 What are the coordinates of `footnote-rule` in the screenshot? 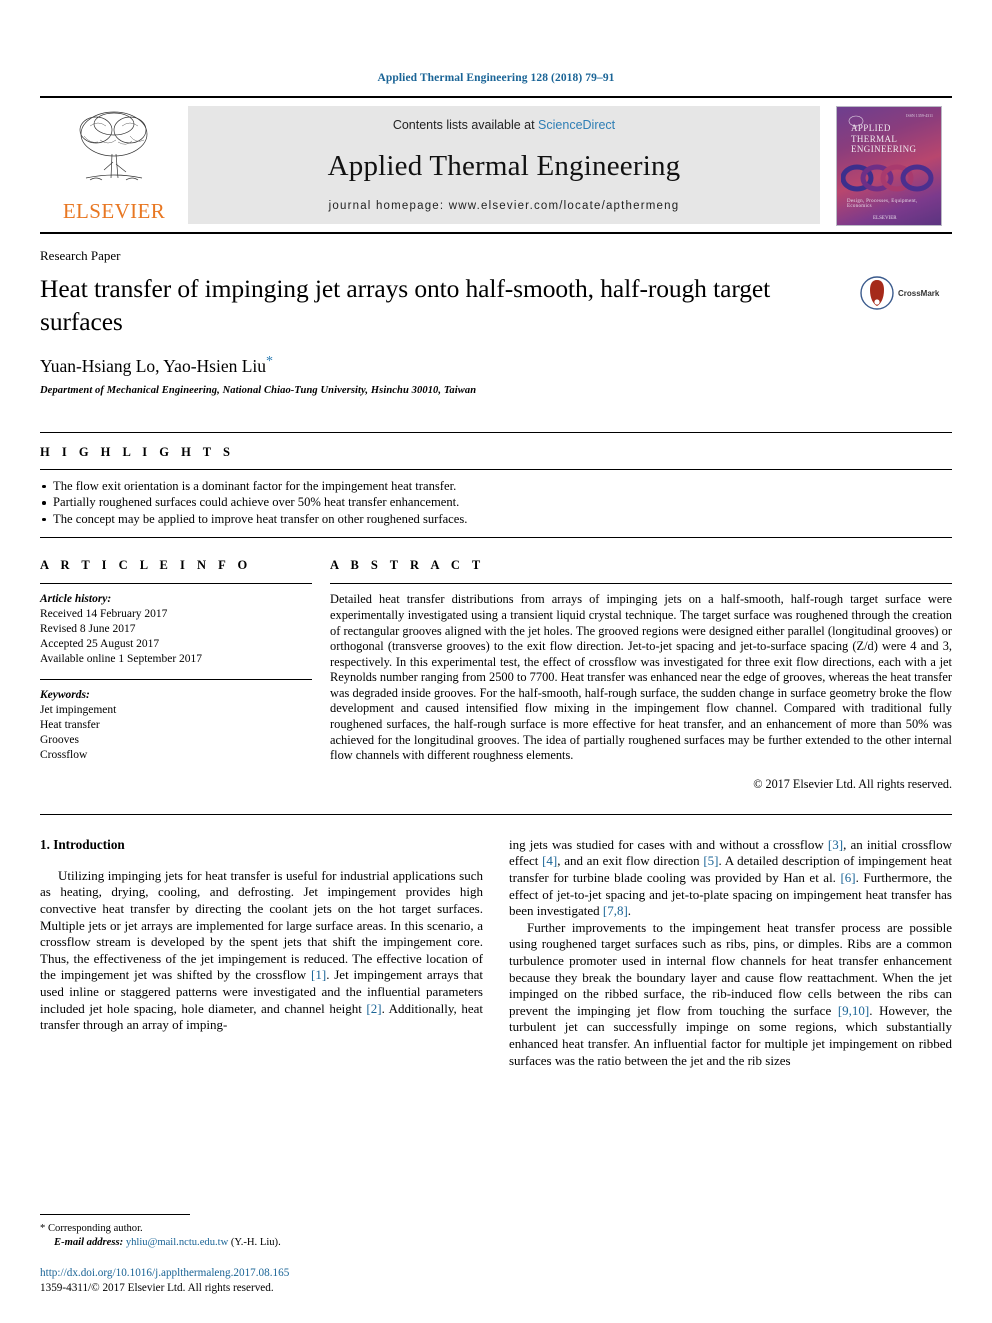 It's located at (115, 1214).